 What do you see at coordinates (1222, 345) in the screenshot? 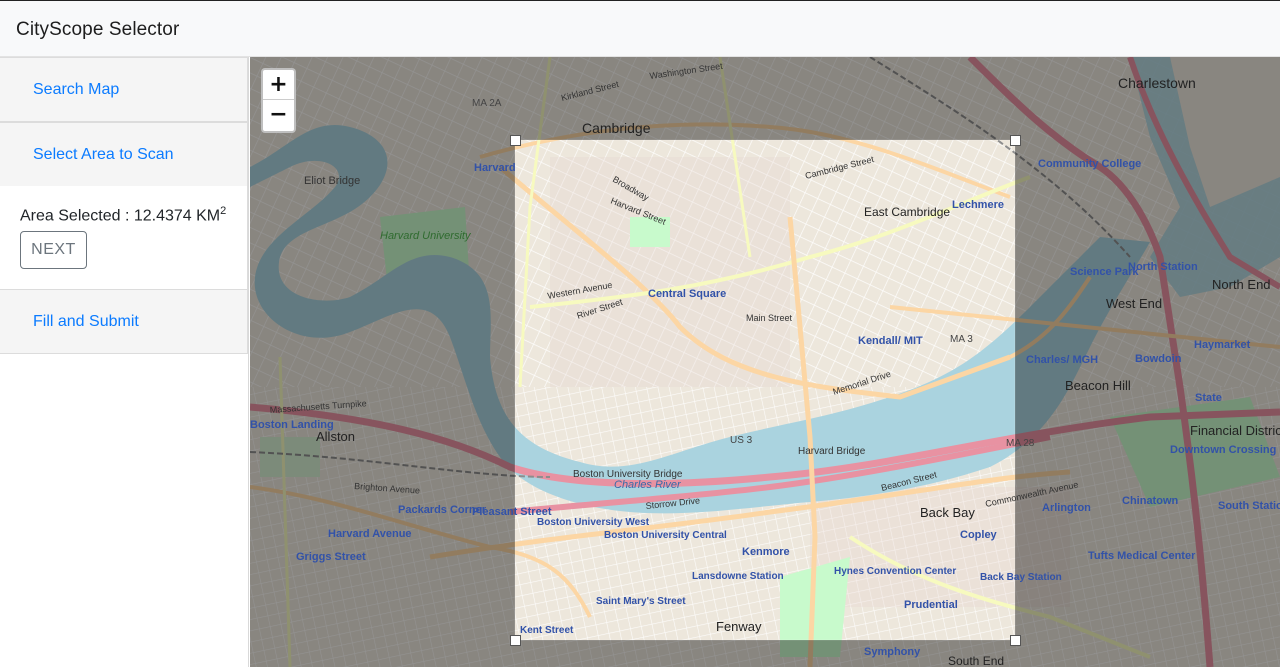
I see `label-haymarket: Haymarket` at bounding box center [1222, 345].